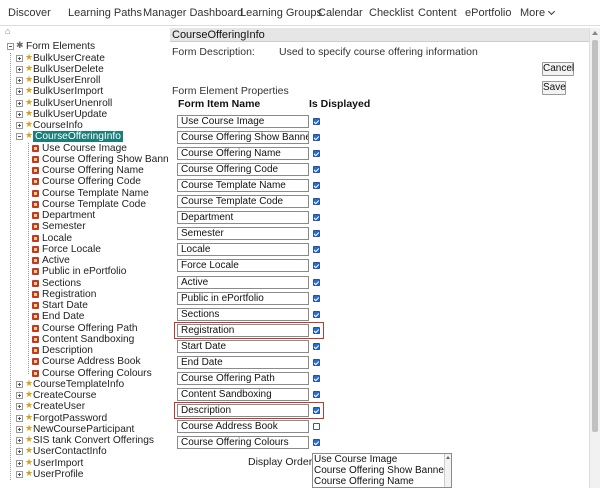  I want to click on tree-leaf-content-sandboxing: Content Sandboxing, so click(84, 339).